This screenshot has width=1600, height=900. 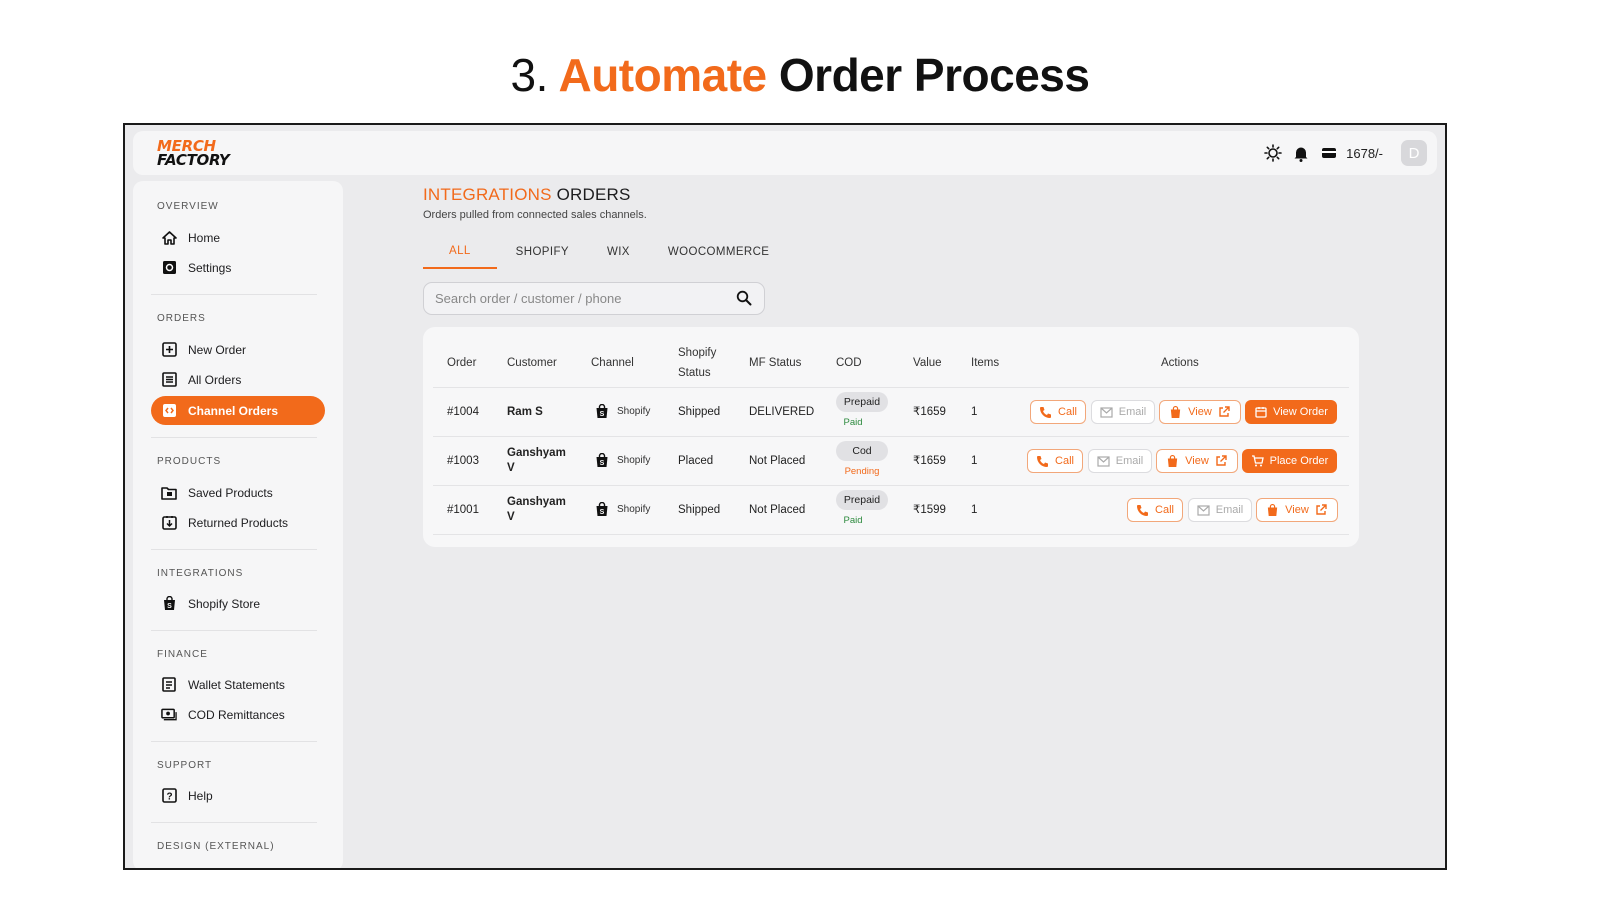 What do you see at coordinates (1103, 461) in the screenshot?
I see `mail-icon` at bounding box center [1103, 461].